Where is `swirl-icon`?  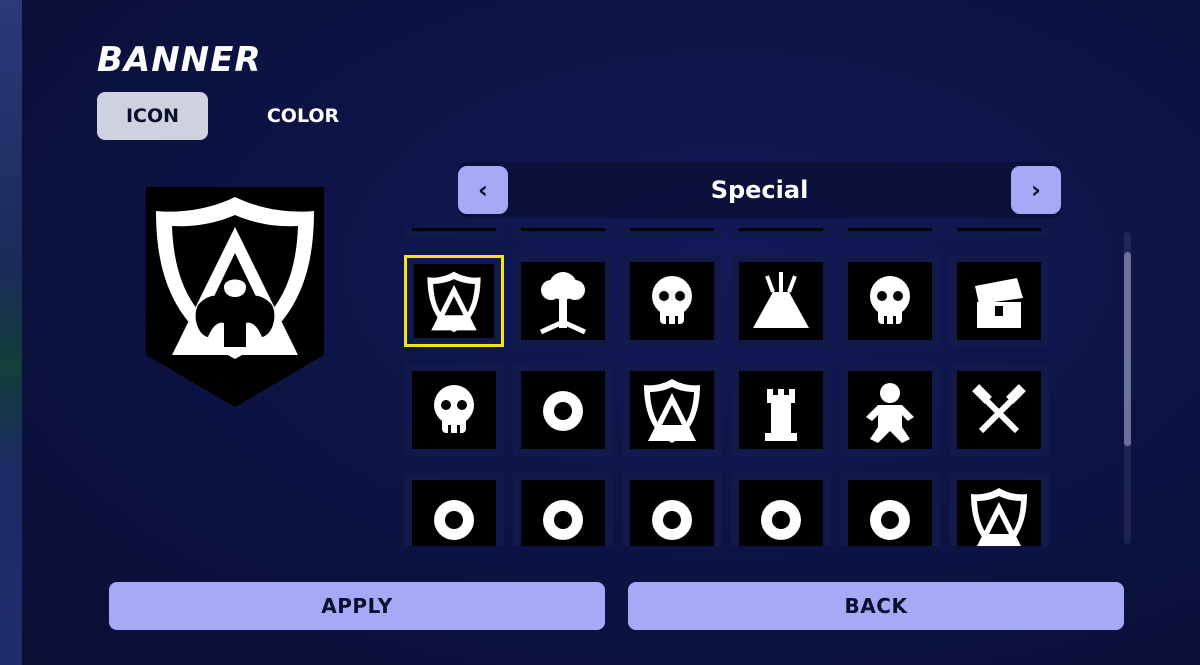
swirl-icon is located at coordinates (454, 513).